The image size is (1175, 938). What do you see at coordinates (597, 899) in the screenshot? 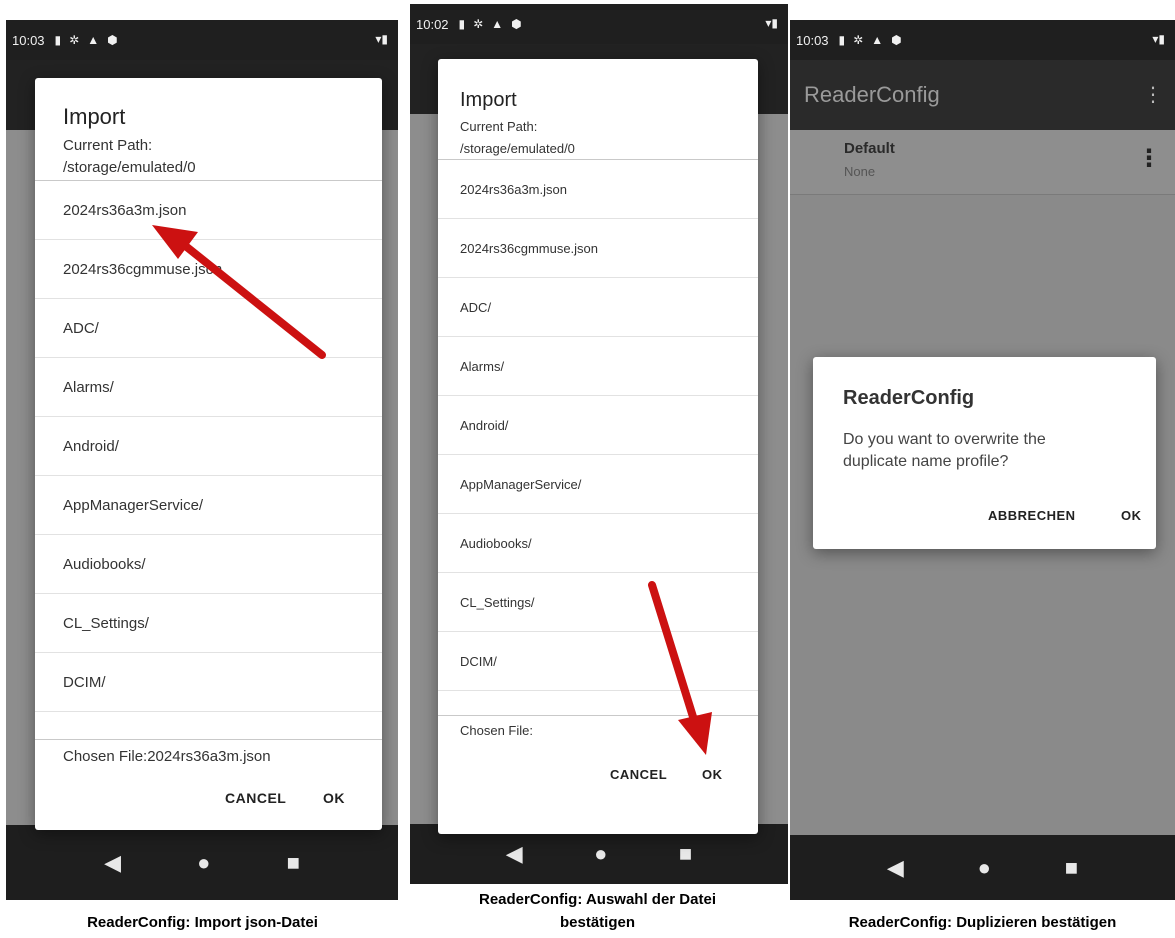
I see `caption-2-line-1: ReaderConfig: Auswahl der Datei` at bounding box center [597, 899].